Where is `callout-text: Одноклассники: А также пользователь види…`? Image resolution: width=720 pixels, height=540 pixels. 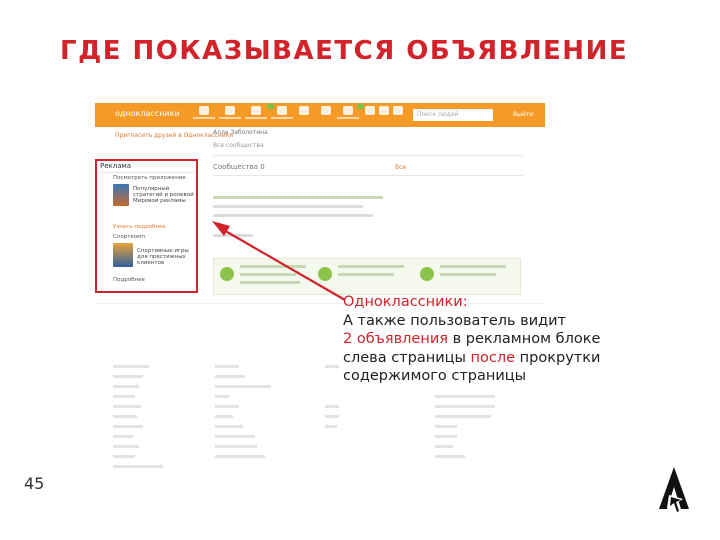
callout-text: Одноклассники: А также пользователь види… is located at coordinates (518, 339).